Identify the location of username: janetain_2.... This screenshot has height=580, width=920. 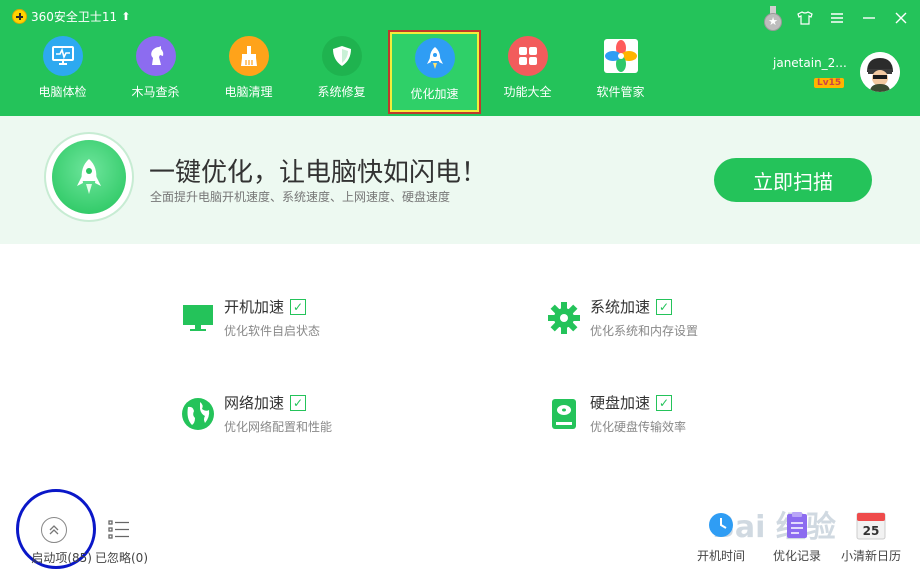
(810, 63).